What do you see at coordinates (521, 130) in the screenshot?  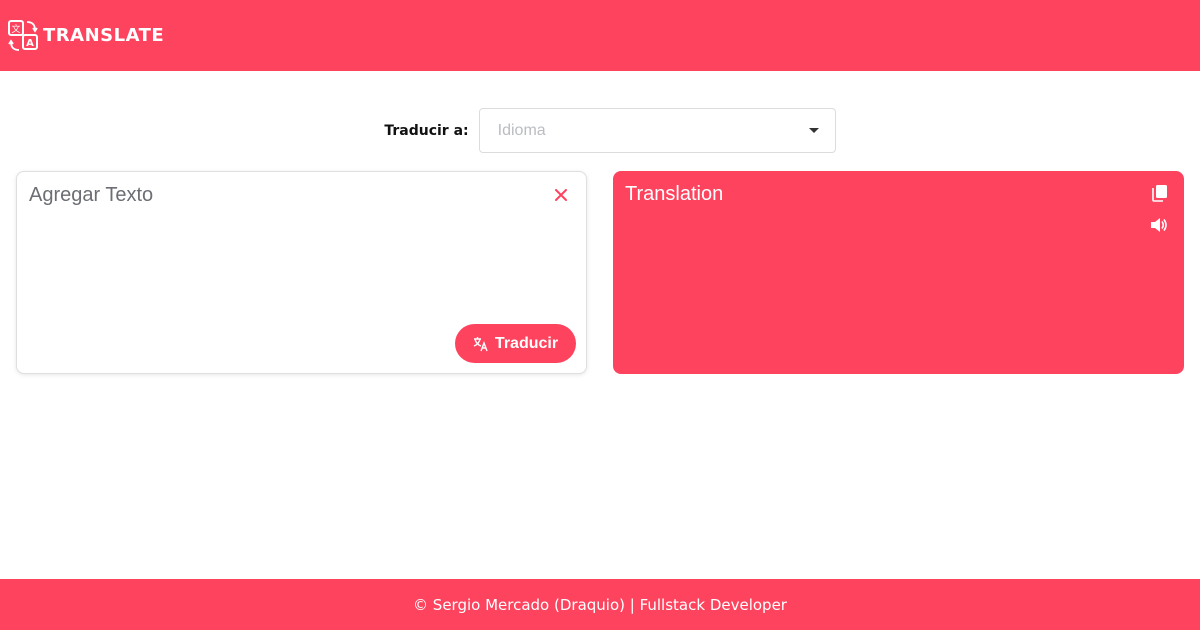 I see `language-placeholder: Idioma` at bounding box center [521, 130].